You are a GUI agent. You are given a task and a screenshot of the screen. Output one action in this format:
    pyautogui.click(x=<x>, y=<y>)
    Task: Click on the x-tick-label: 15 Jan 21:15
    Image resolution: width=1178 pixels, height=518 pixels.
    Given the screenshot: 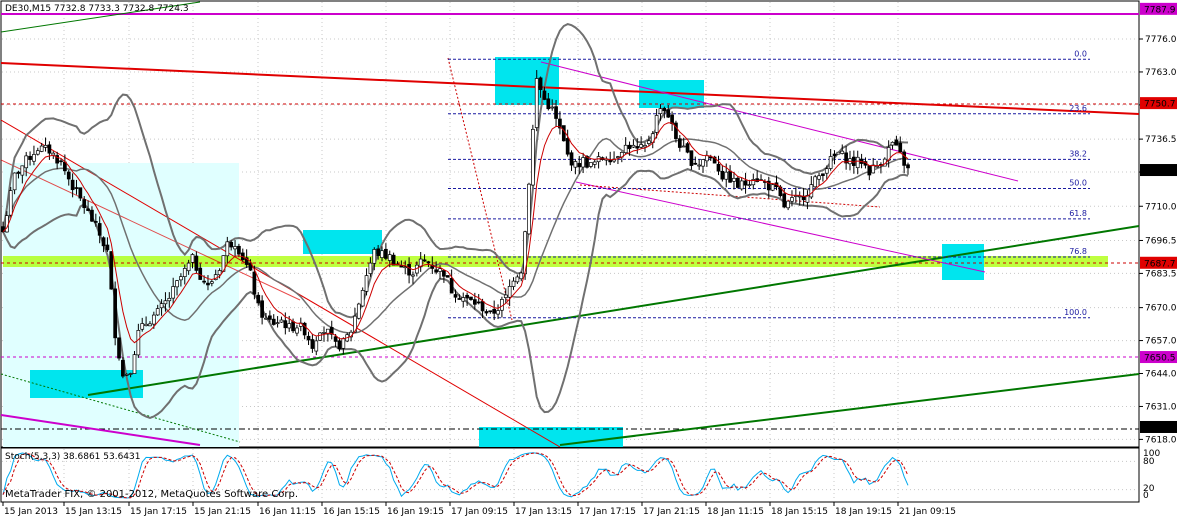 What is the action you would take?
    pyautogui.click(x=222, y=512)
    